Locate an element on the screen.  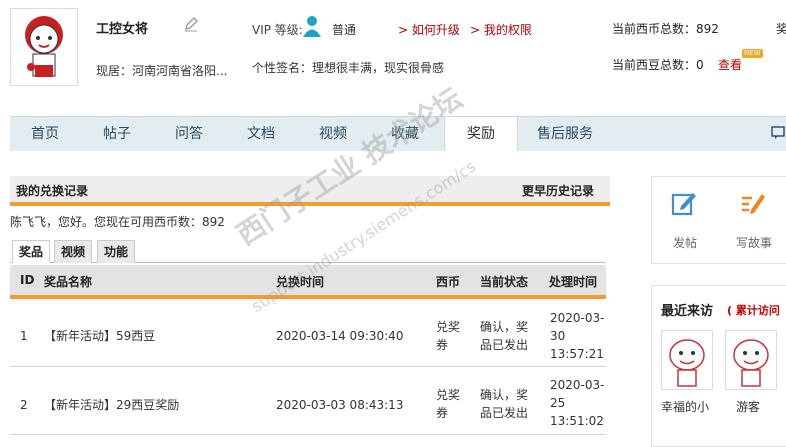
older-history-link: 更早历史记录 is located at coordinates (558, 190).